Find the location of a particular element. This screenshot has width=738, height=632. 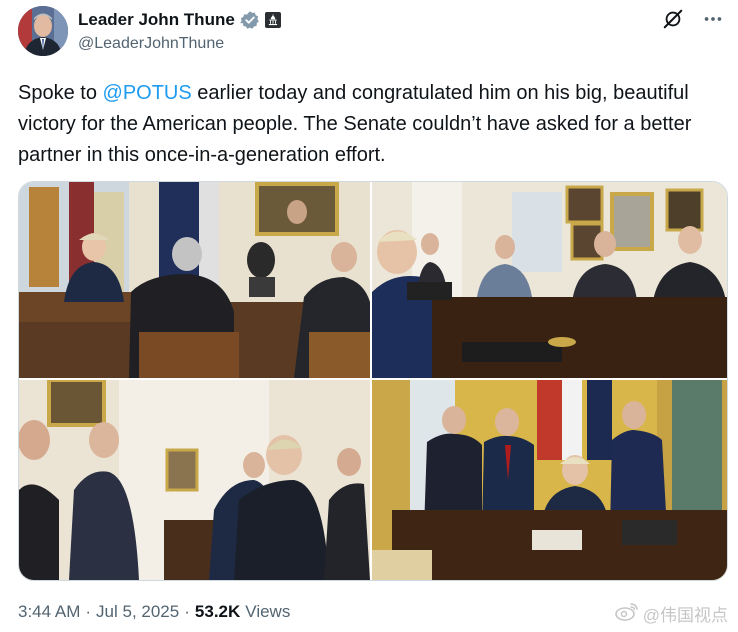

views-count: 53.2K is located at coordinates (217, 611).